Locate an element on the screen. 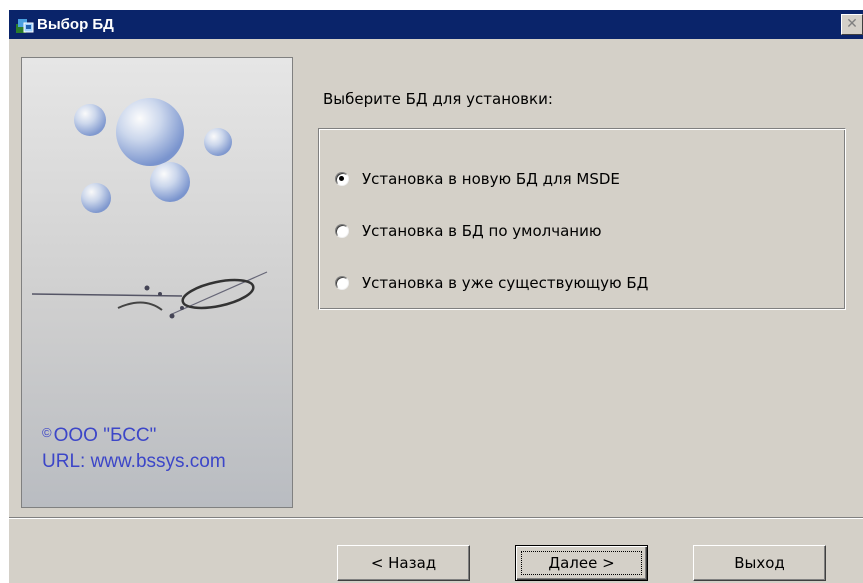 This screenshot has width=863, height=583. company-name: ООО "БСС" is located at coordinates (105, 435).